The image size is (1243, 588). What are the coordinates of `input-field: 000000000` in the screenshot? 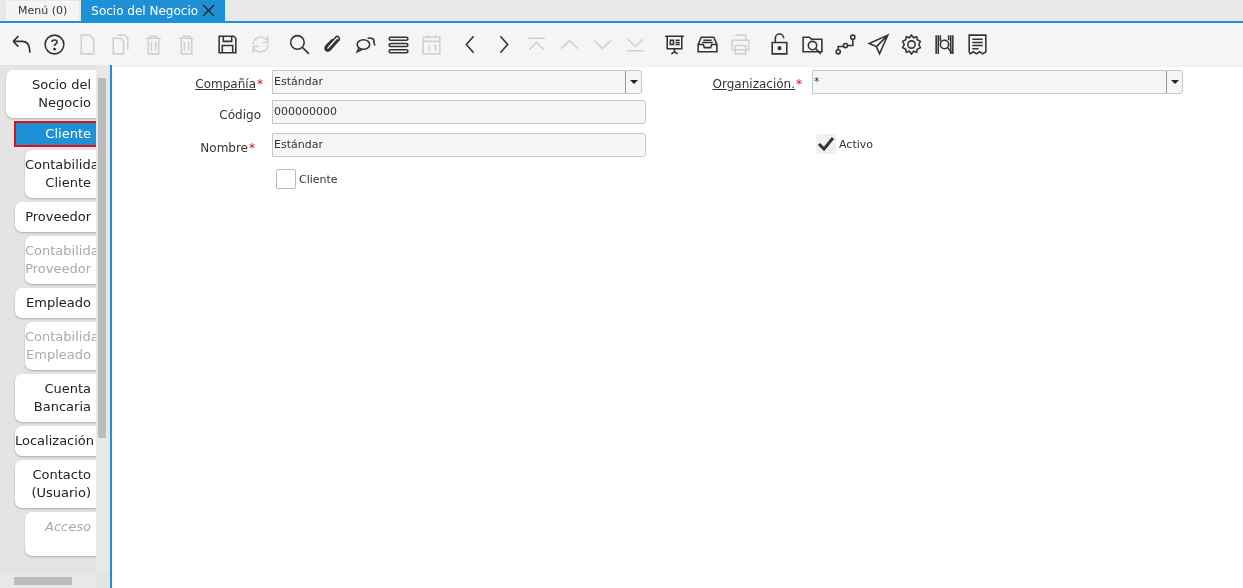 It's located at (459, 112).